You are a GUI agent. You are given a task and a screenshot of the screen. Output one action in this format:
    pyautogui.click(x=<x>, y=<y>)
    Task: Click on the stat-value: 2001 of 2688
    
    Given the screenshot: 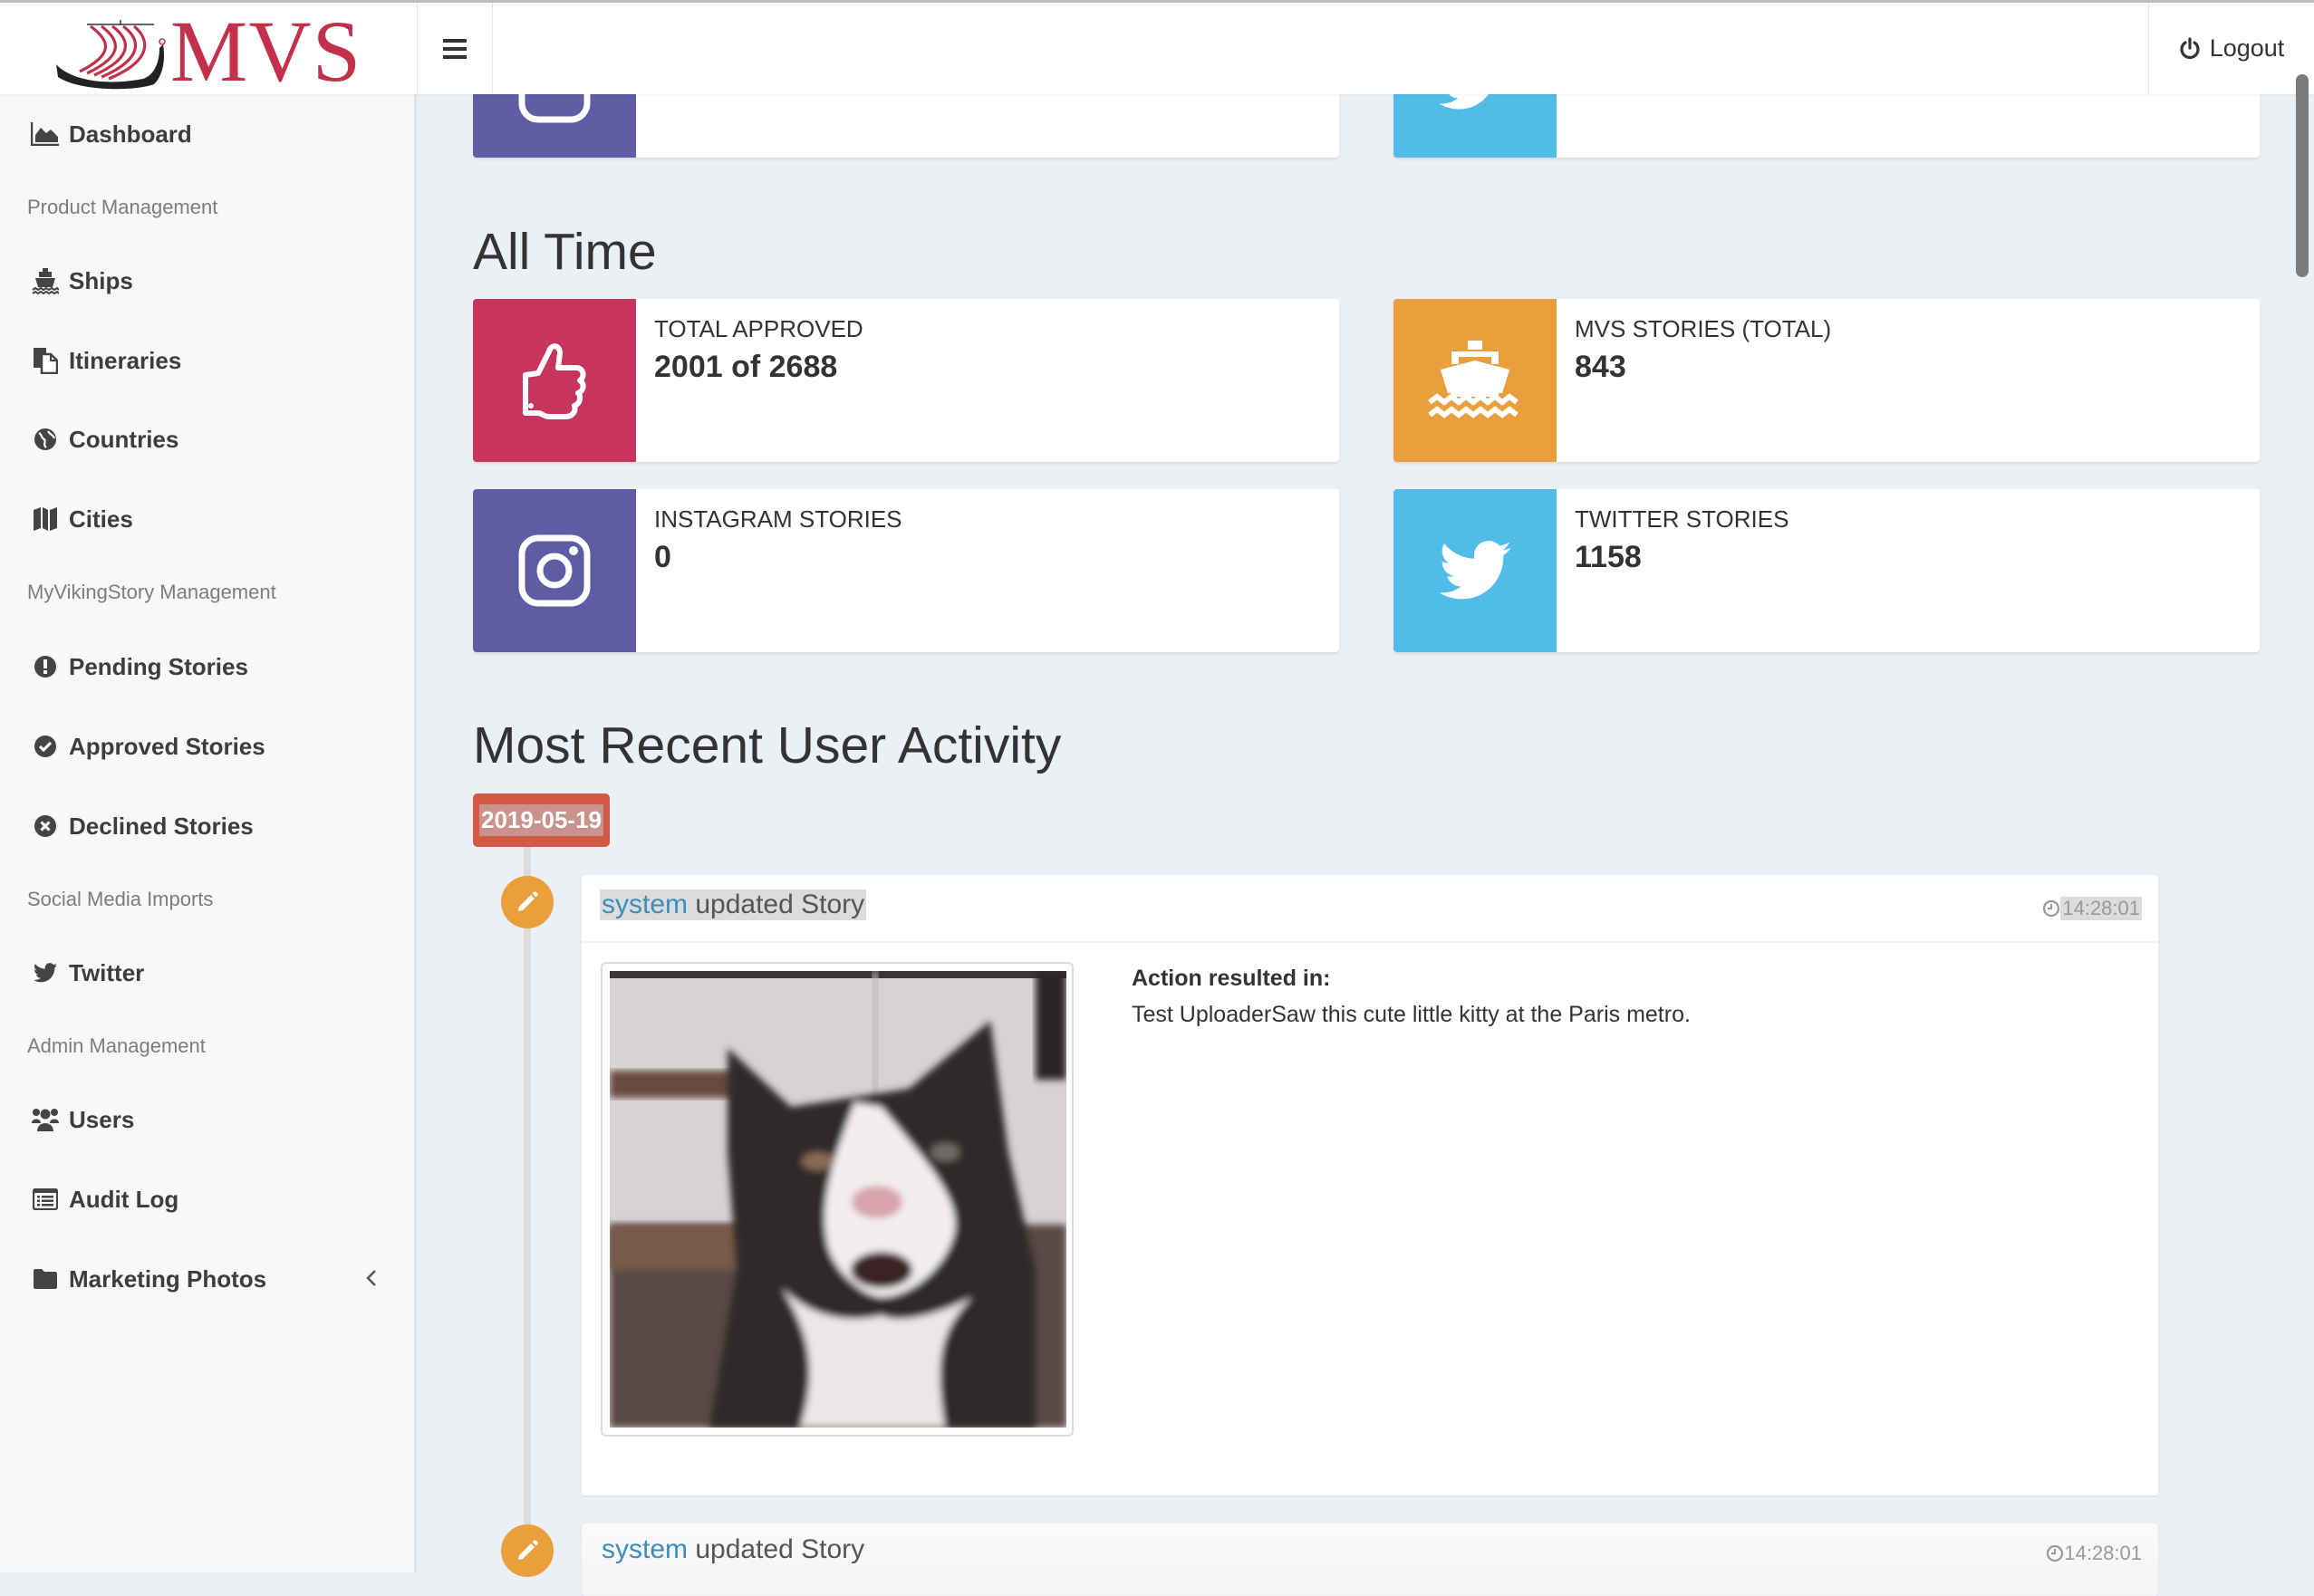 What is the action you would take?
    pyautogui.click(x=746, y=367)
    